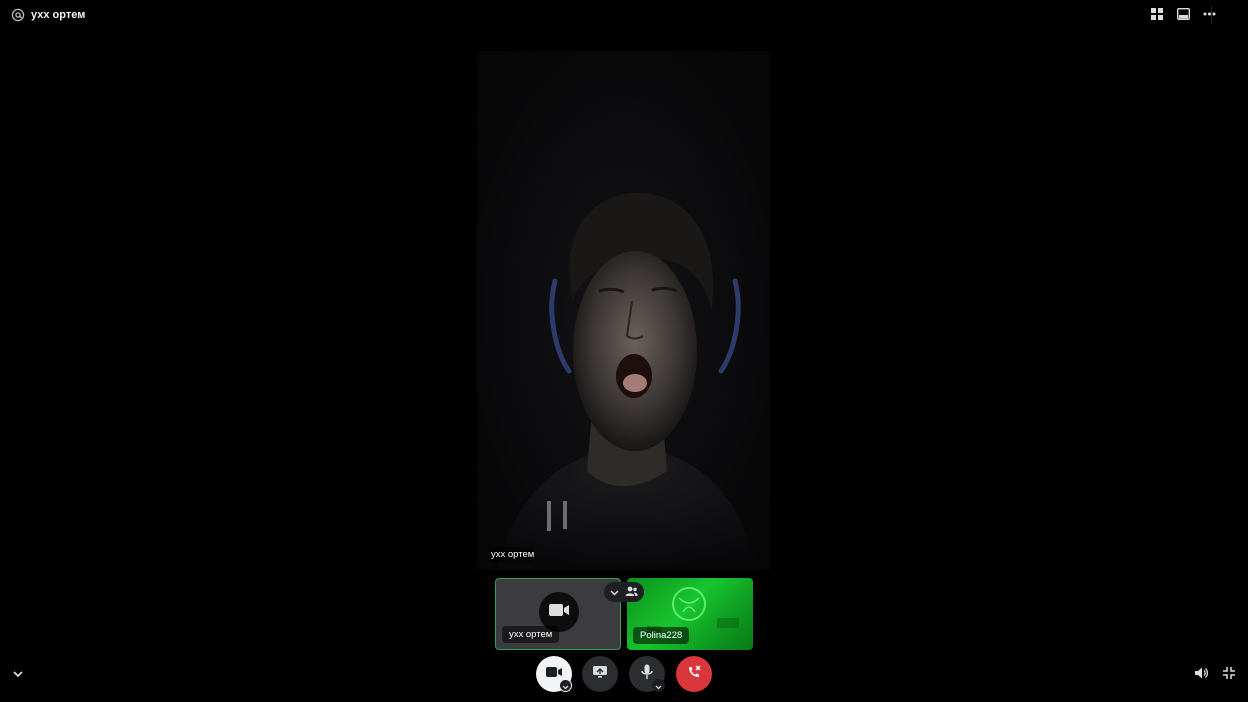 The width and height of the screenshot is (1248, 702). I want to click on phone-hangup-icon, so click(694, 674).